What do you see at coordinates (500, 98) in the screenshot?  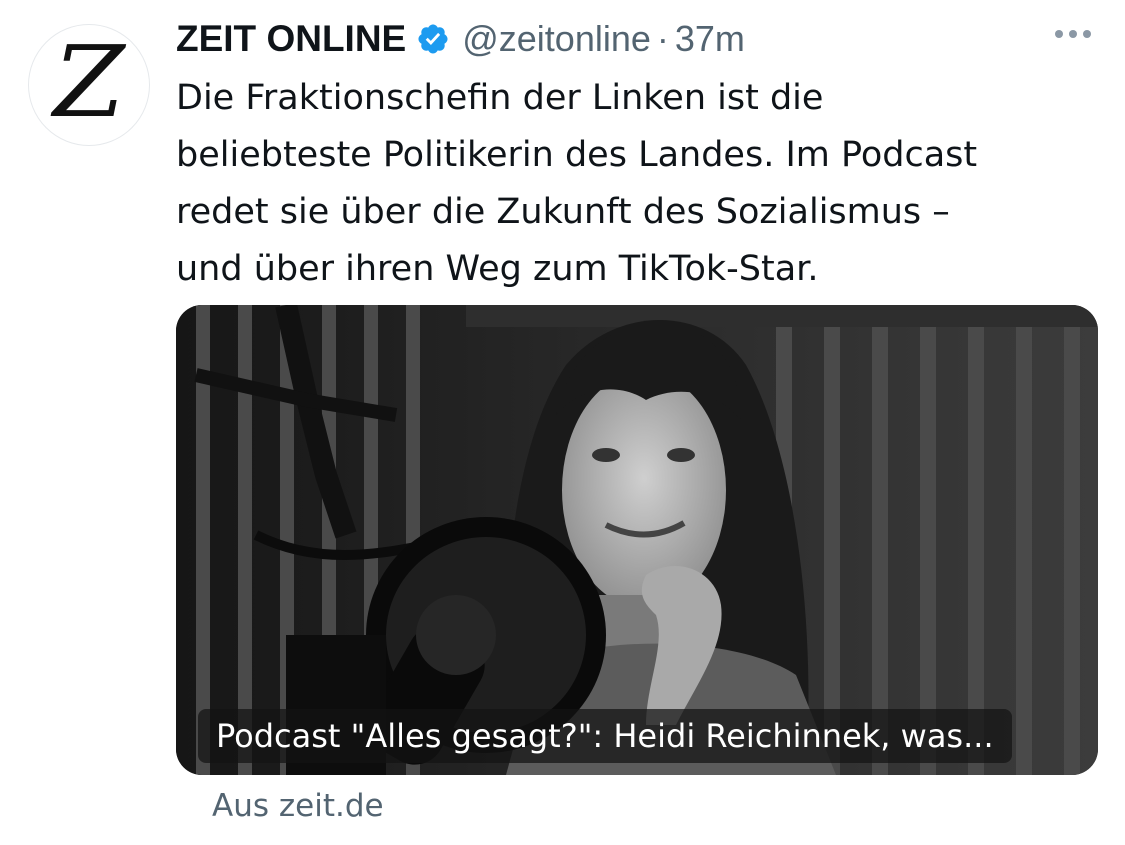 I see `tweet-text-line: Die Fraktionschefin der Linken ist die` at bounding box center [500, 98].